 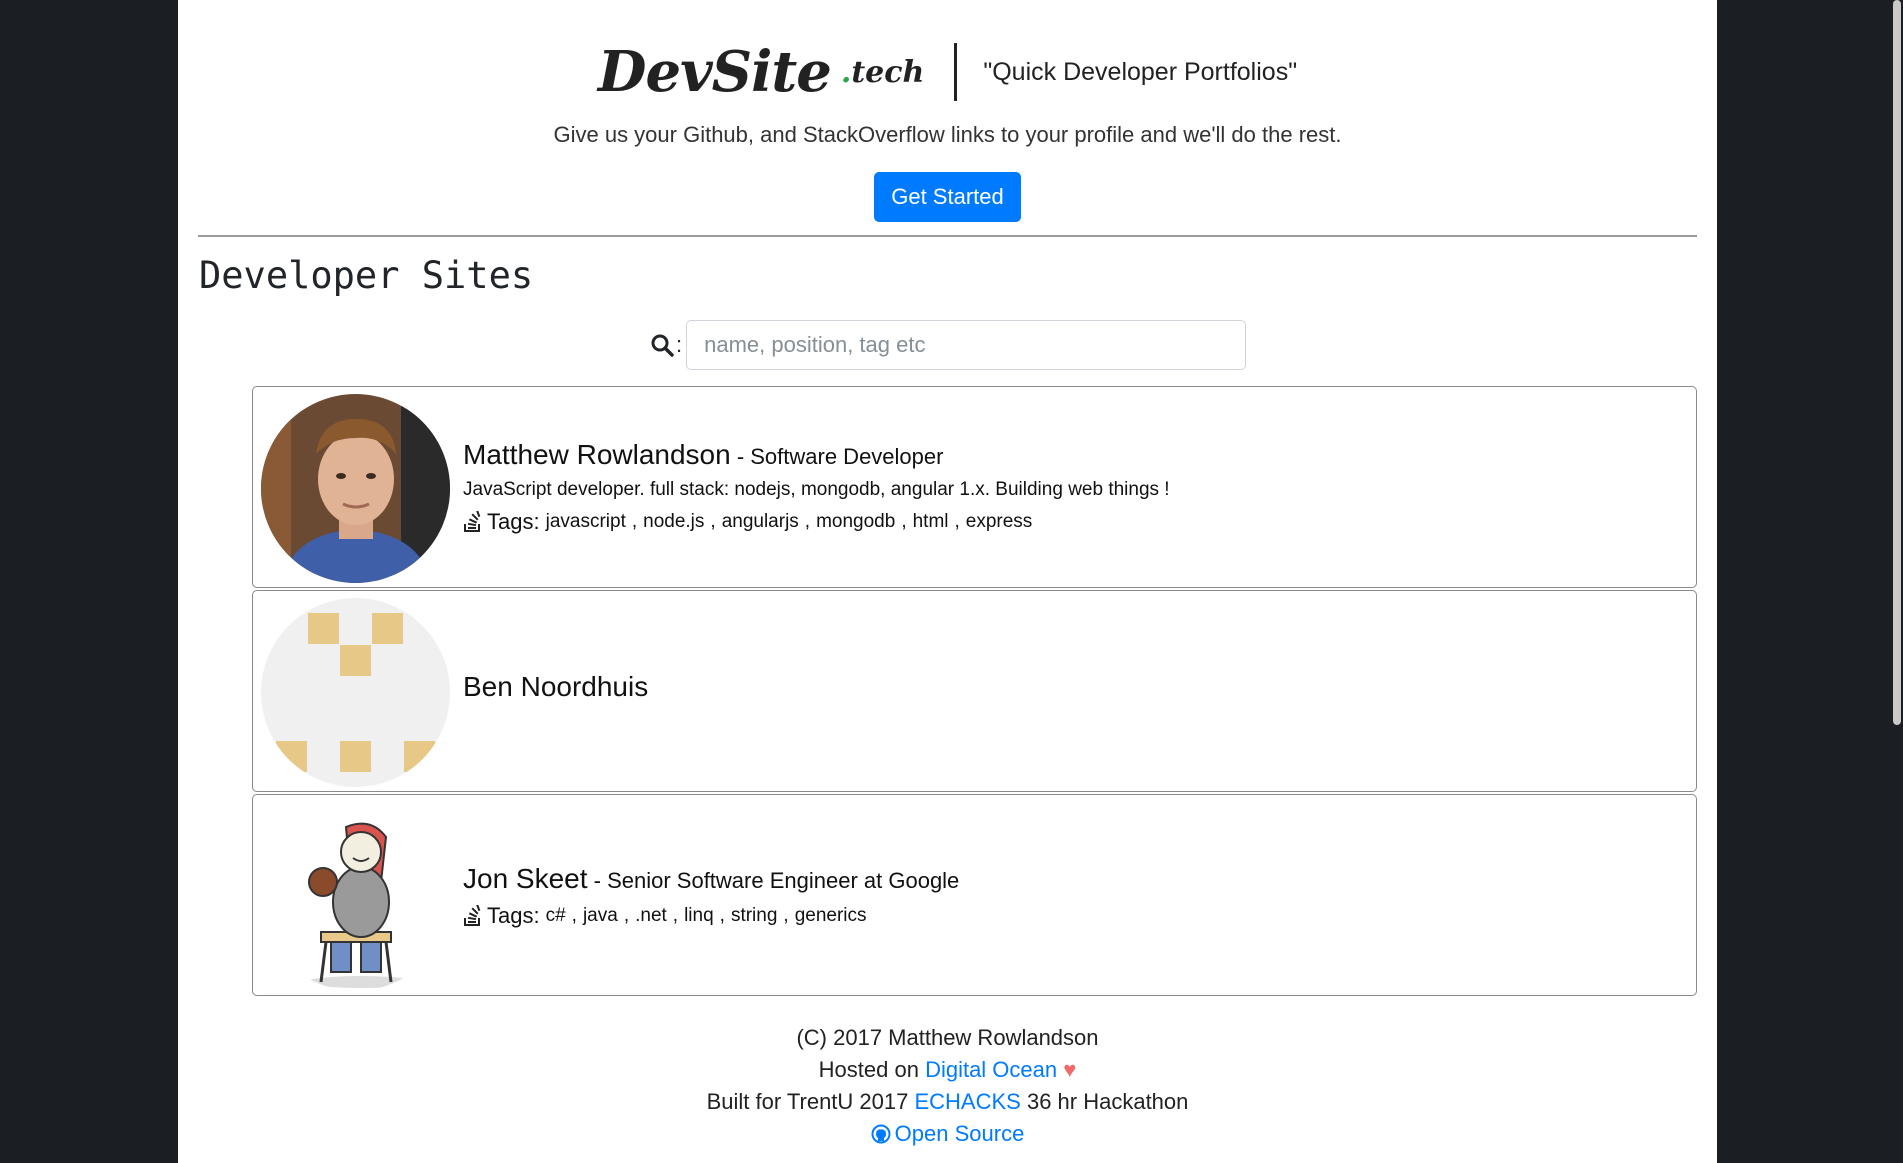 I want to click on tag: linq, so click(x=699, y=916).